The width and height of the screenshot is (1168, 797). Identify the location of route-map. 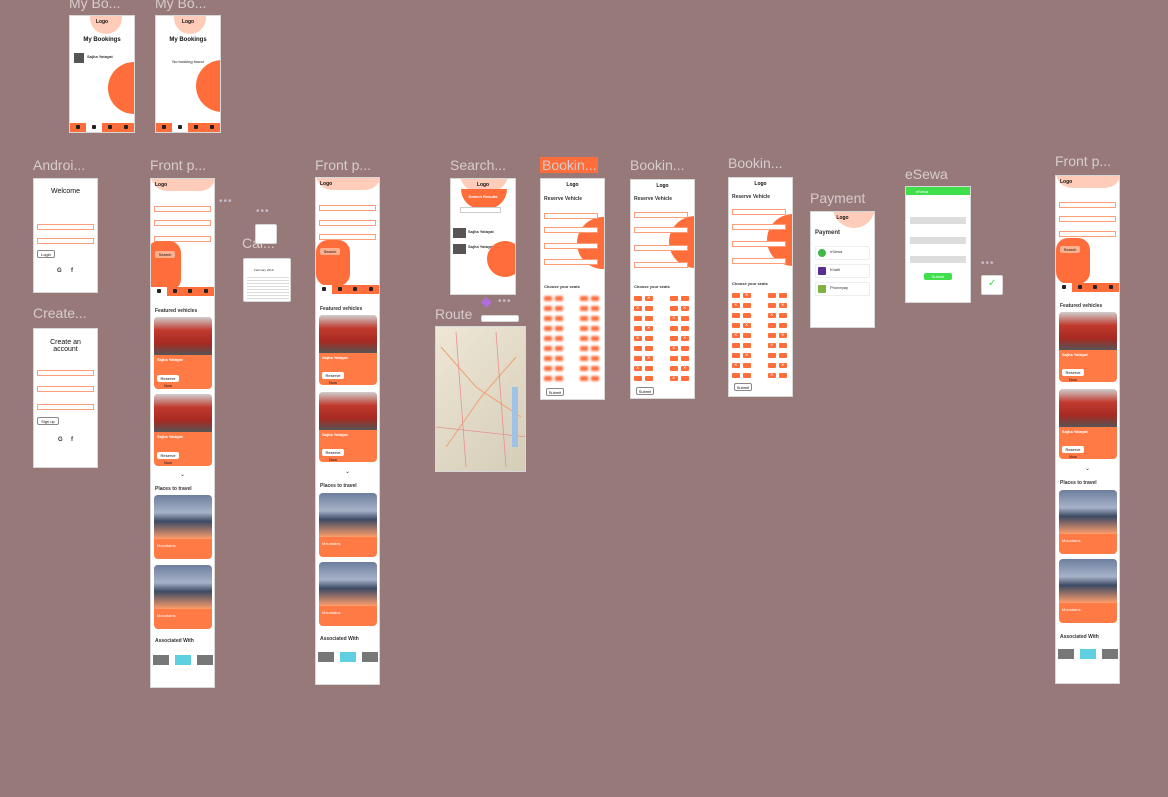
(480, 399).